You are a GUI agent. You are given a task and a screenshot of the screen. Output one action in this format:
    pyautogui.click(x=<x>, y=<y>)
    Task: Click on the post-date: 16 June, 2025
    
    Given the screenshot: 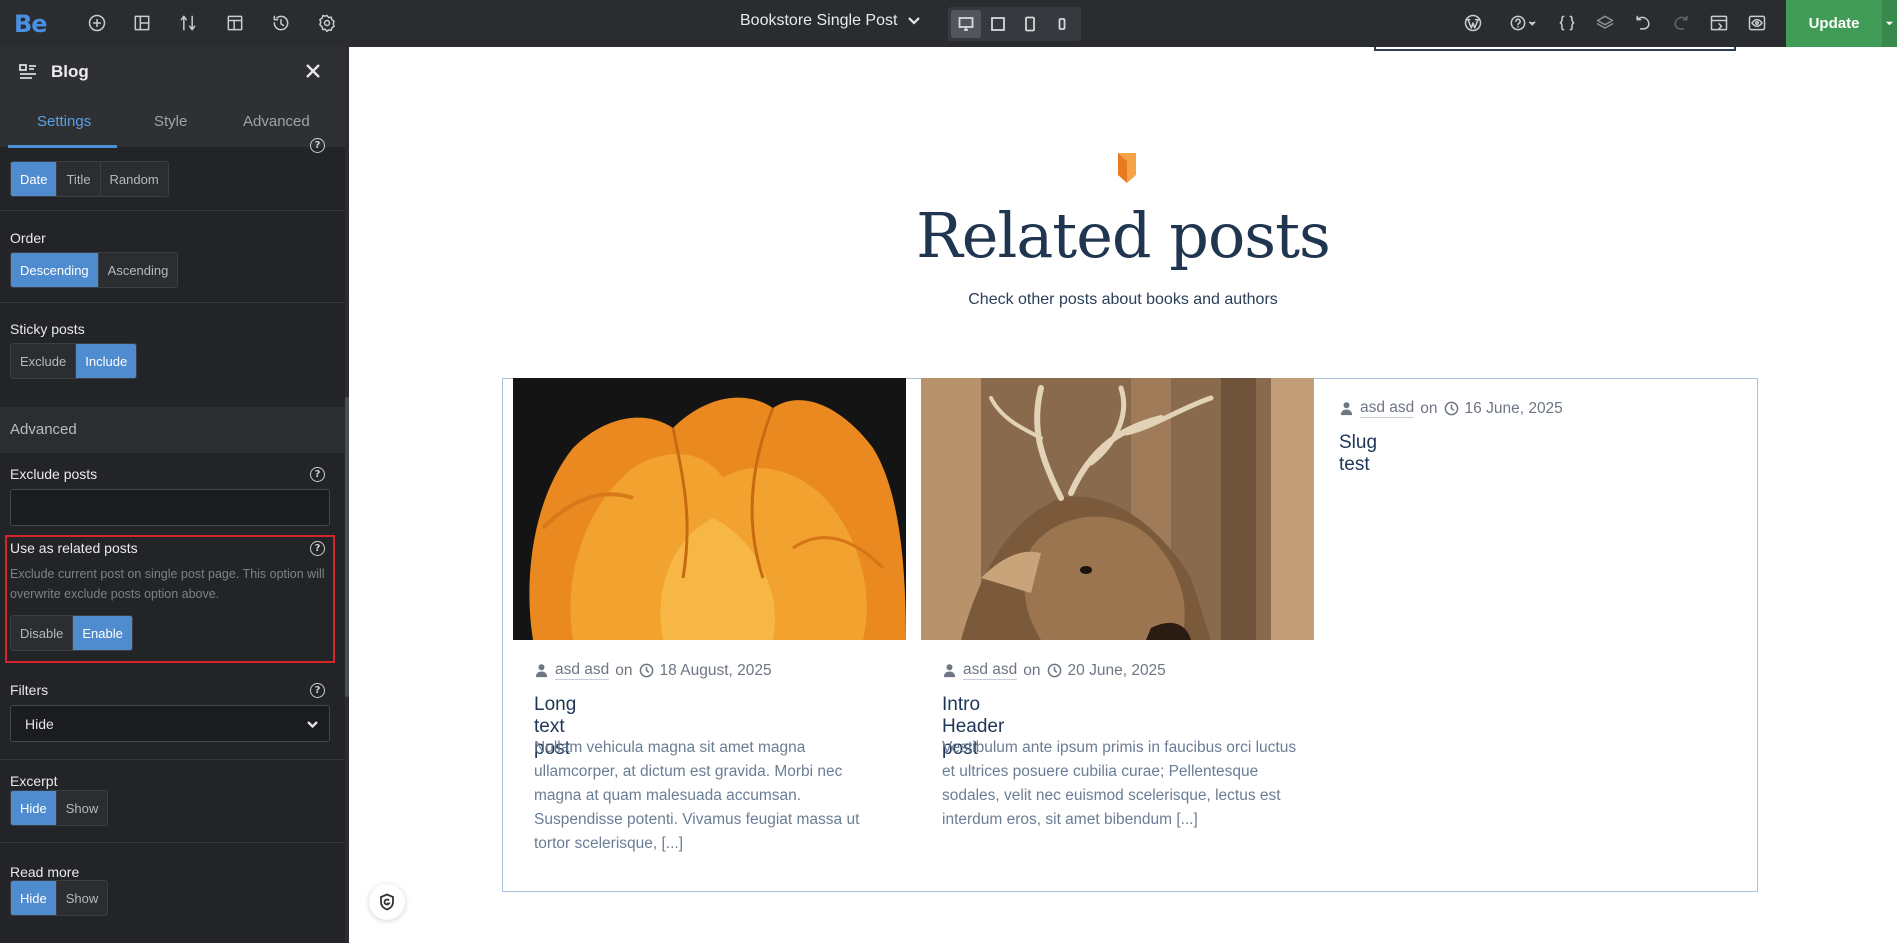 What is the action you would take?
    pyautogui.click(x=1513, y=408)
    